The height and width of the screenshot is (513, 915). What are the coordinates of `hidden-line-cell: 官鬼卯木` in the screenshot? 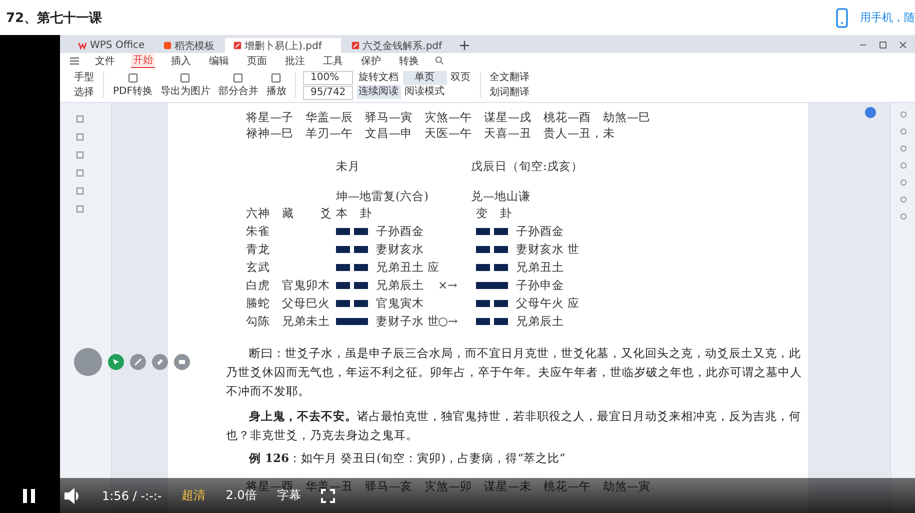 It's located at (306, 285).